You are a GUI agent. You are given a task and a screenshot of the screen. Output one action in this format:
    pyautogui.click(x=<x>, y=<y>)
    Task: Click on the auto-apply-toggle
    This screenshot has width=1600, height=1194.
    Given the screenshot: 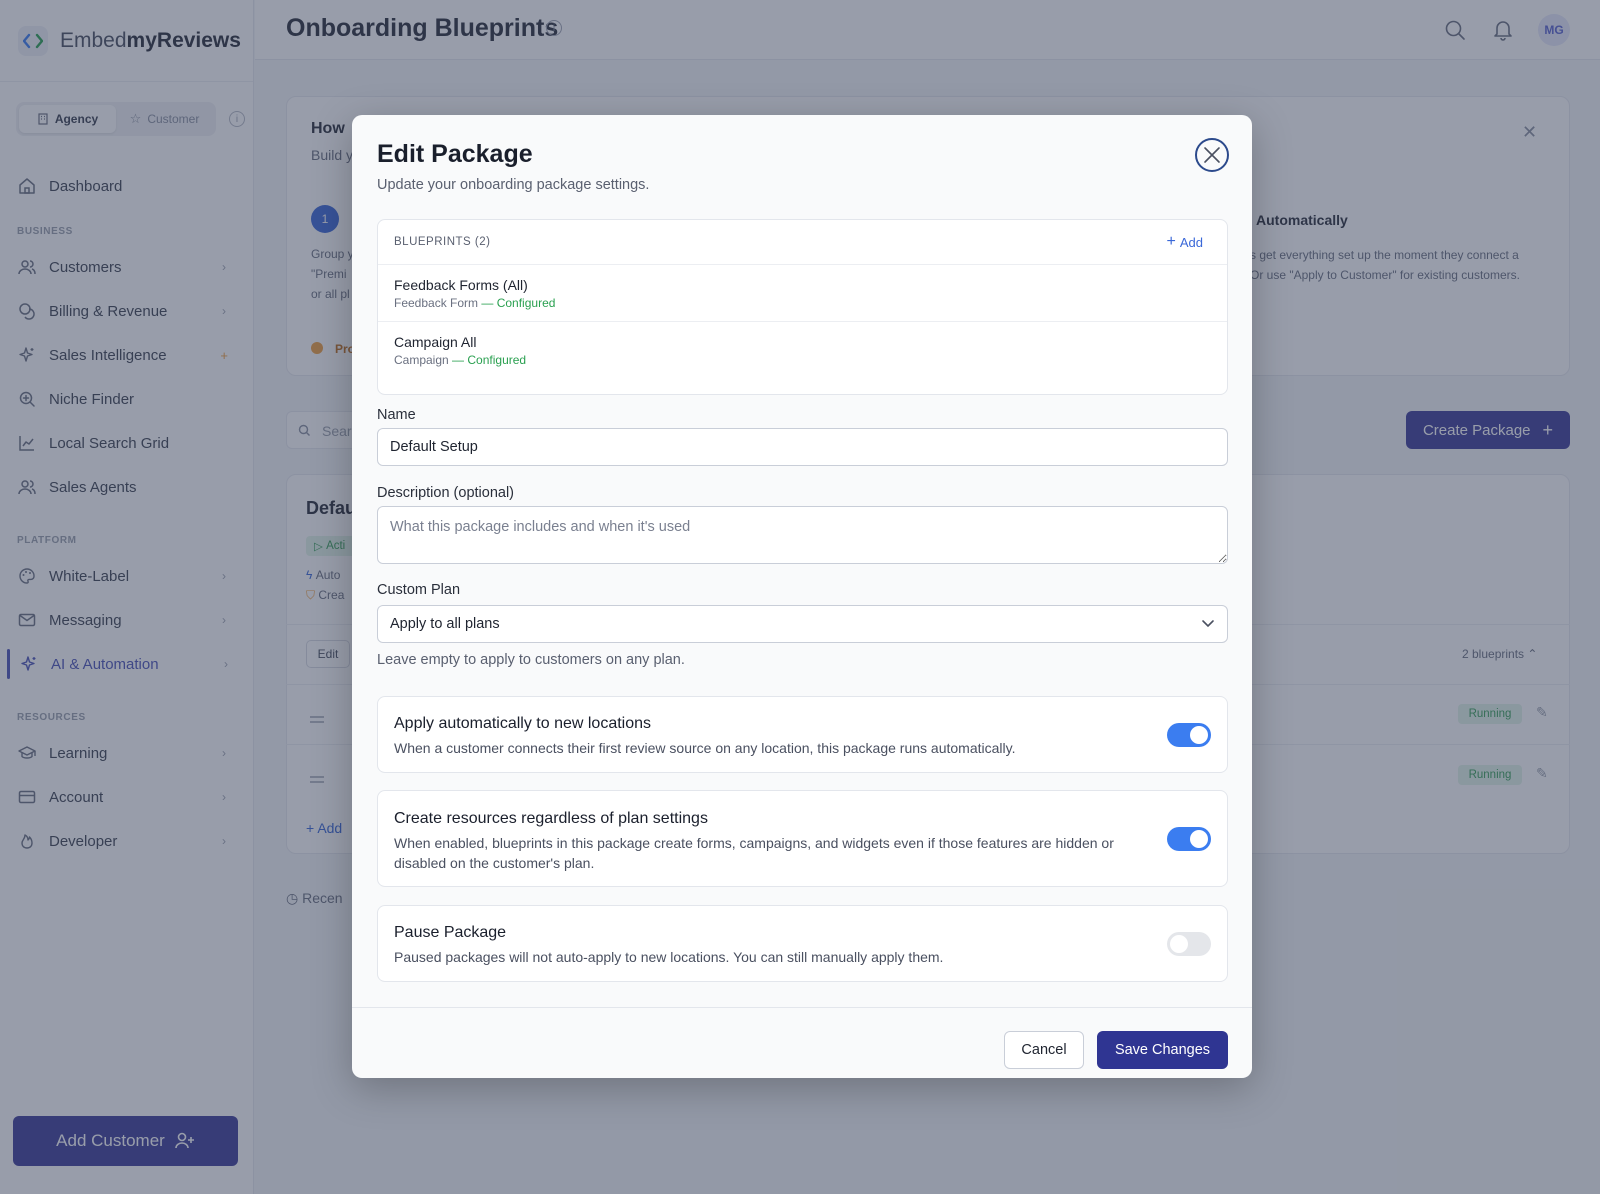 What is the action you would take?
    pyautogui.click(x=1189, y=735)
    